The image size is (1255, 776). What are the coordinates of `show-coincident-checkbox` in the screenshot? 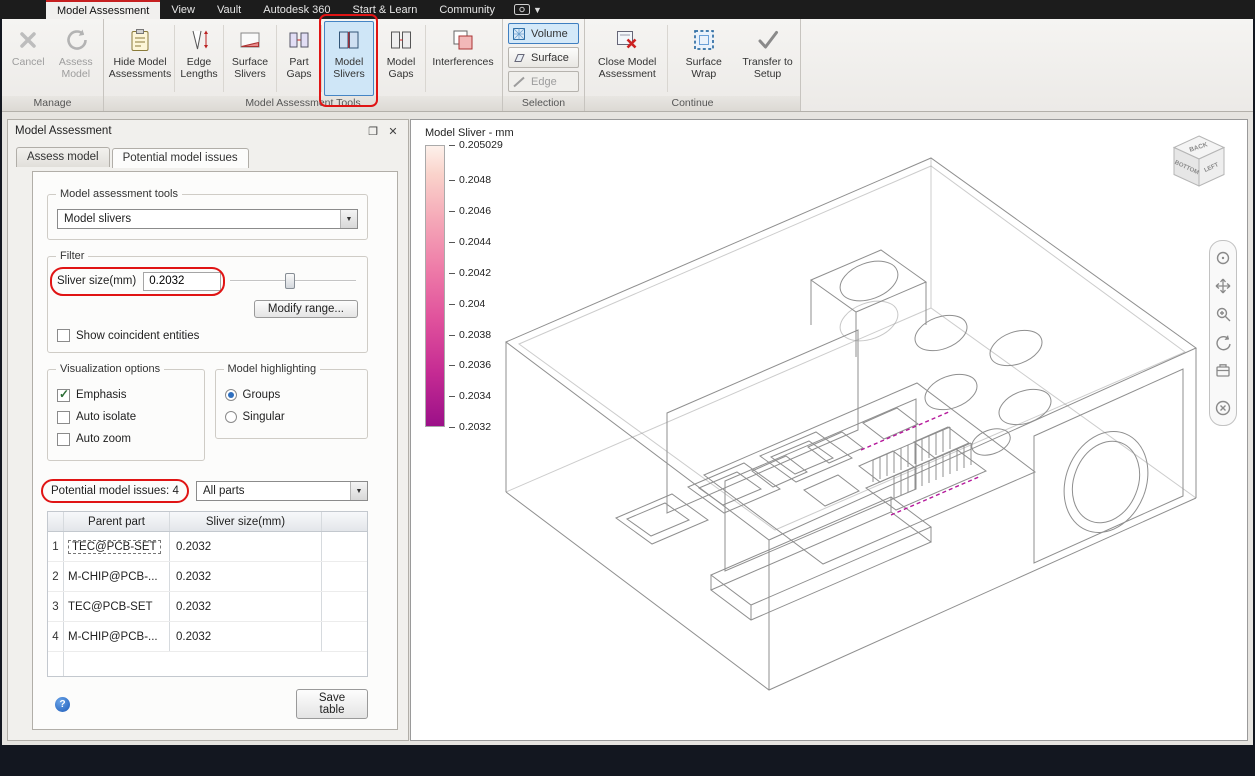 It's located at (63, 335).